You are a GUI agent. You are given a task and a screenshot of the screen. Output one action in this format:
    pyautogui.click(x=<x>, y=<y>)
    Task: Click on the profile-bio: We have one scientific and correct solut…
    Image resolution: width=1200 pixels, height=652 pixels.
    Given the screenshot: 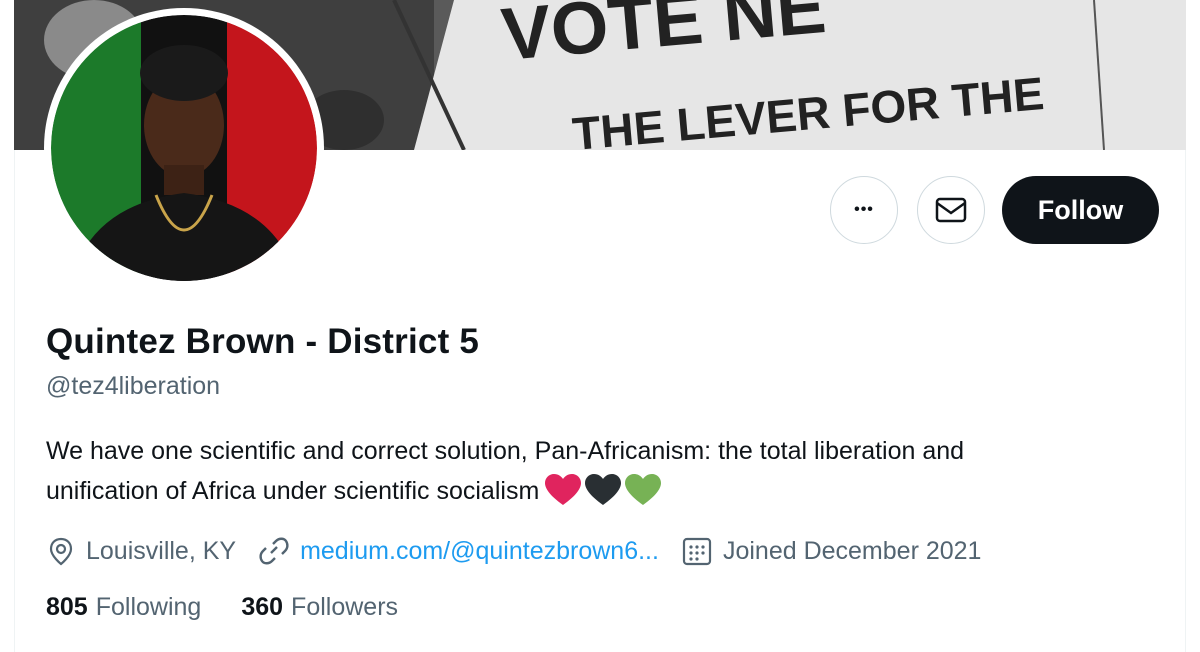 What is the action you would take?
    pyautogui.click(x=606, y=471)
    